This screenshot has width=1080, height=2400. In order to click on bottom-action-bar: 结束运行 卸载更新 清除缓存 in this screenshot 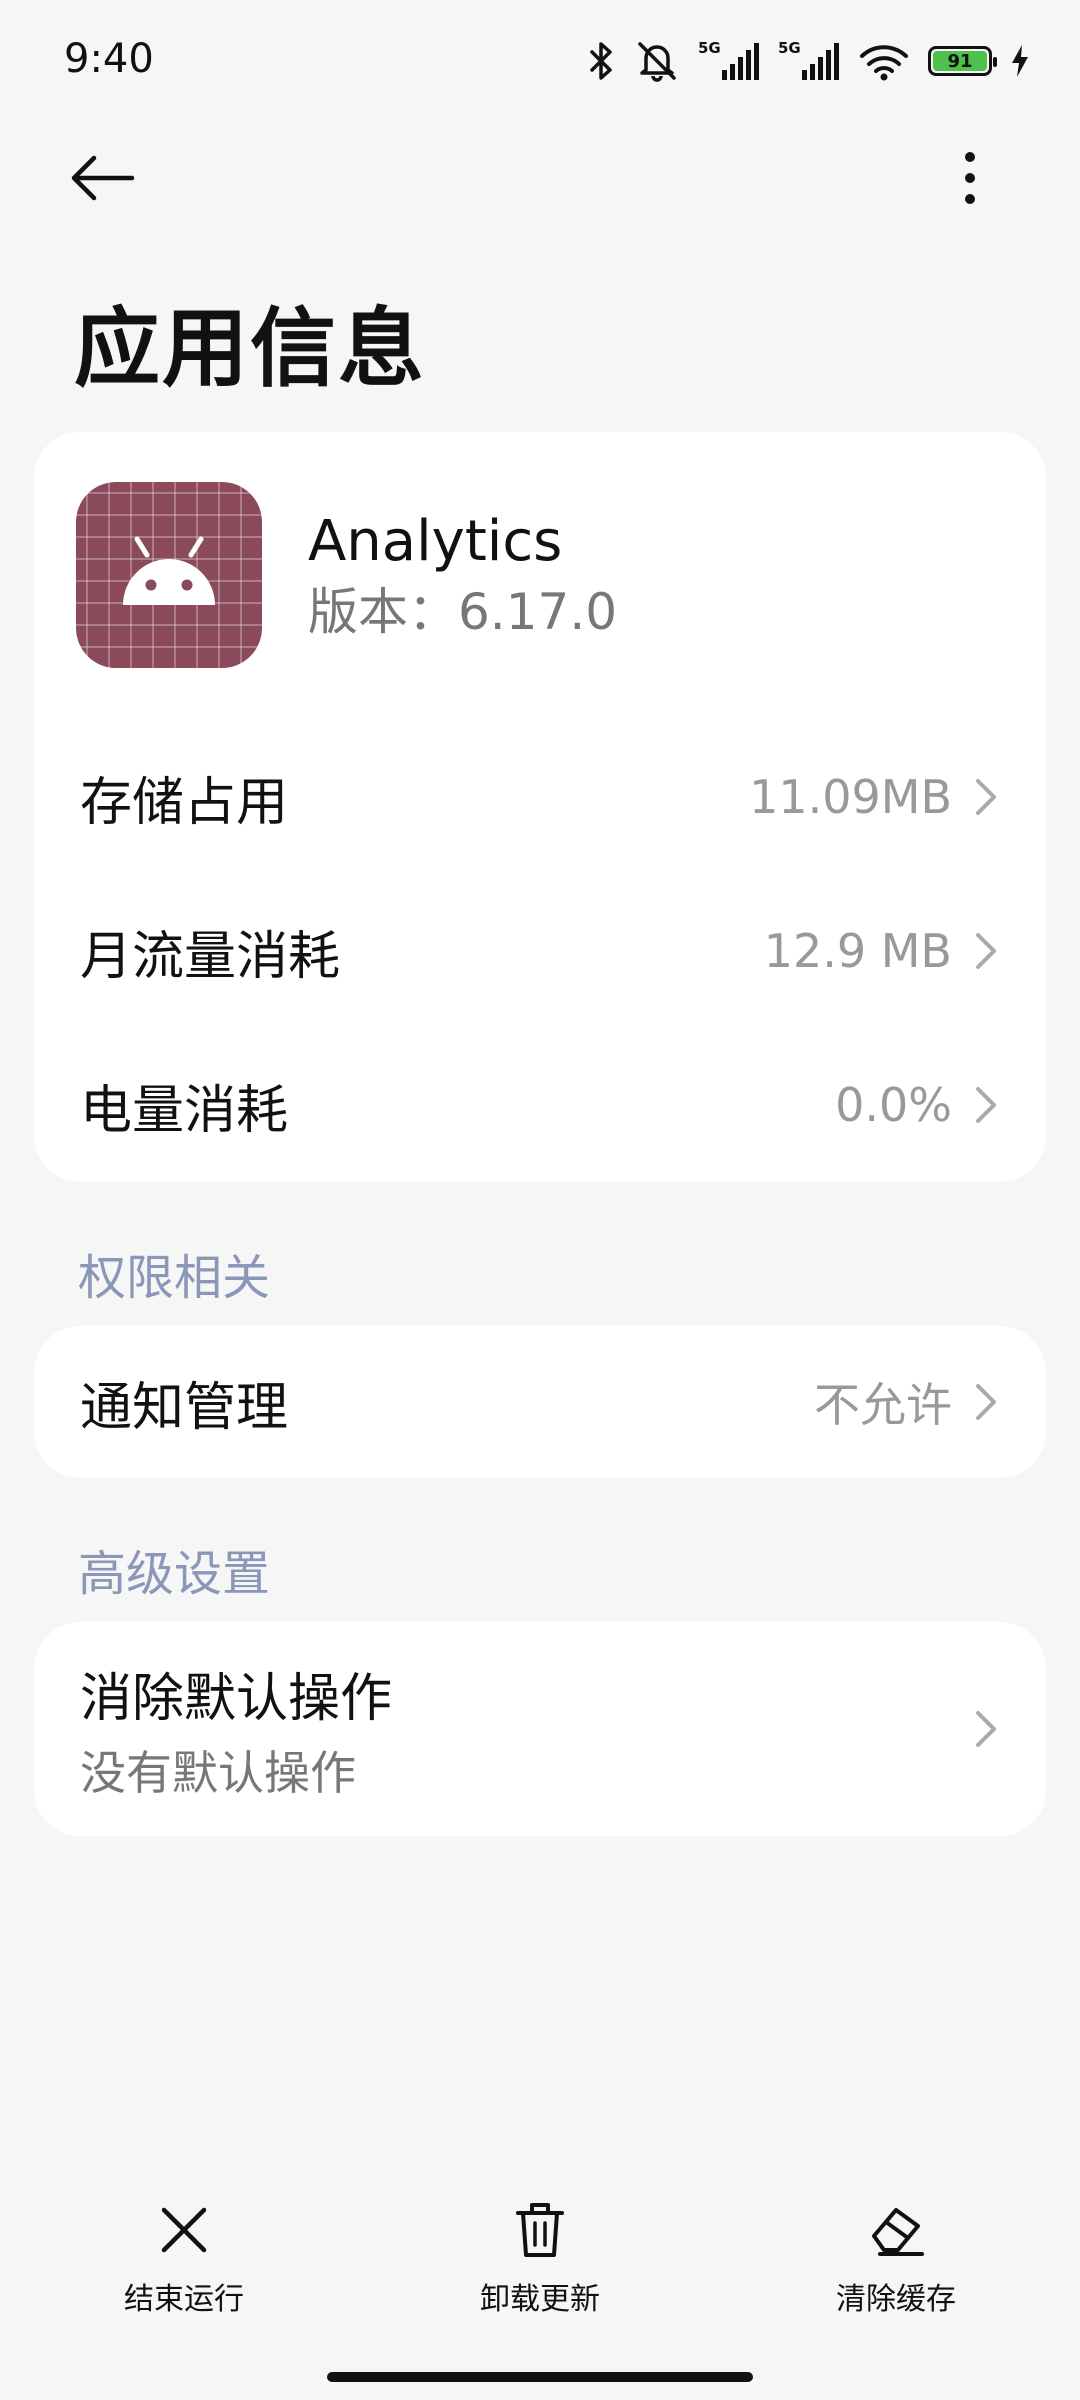, I will do `click(540, 2260)`.